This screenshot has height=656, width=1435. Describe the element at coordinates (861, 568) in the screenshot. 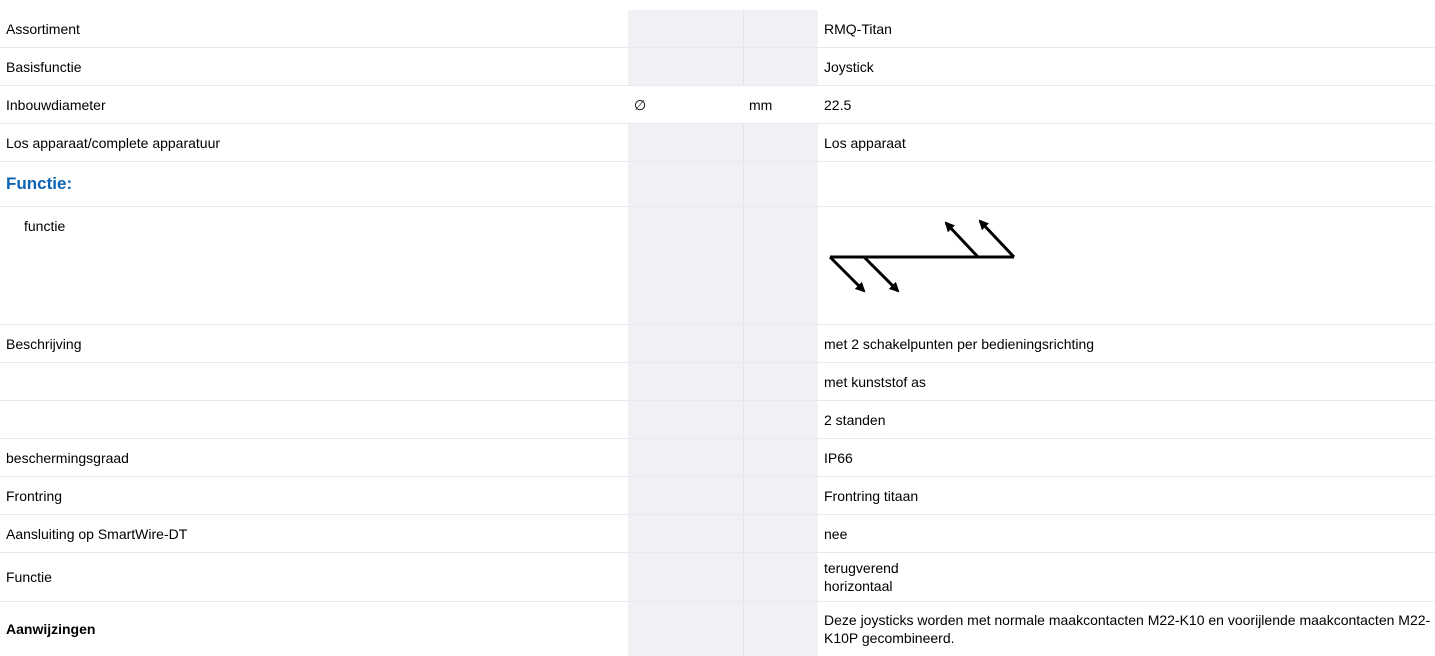

I see `value-line: terugverend` at that location.